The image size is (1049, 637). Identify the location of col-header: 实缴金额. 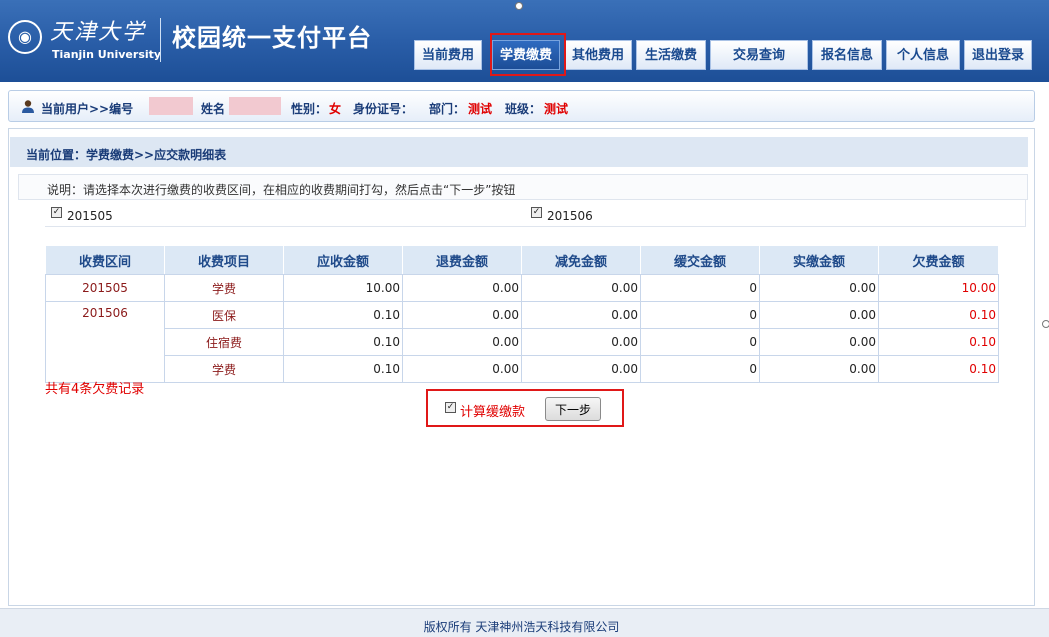
(819, 260).